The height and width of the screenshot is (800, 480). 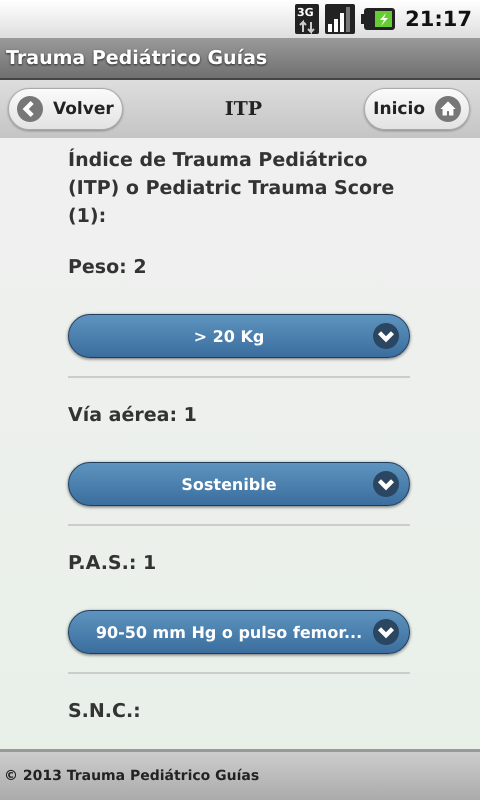 I want to click on home-button: Inicio, so click(x=417, y=109).